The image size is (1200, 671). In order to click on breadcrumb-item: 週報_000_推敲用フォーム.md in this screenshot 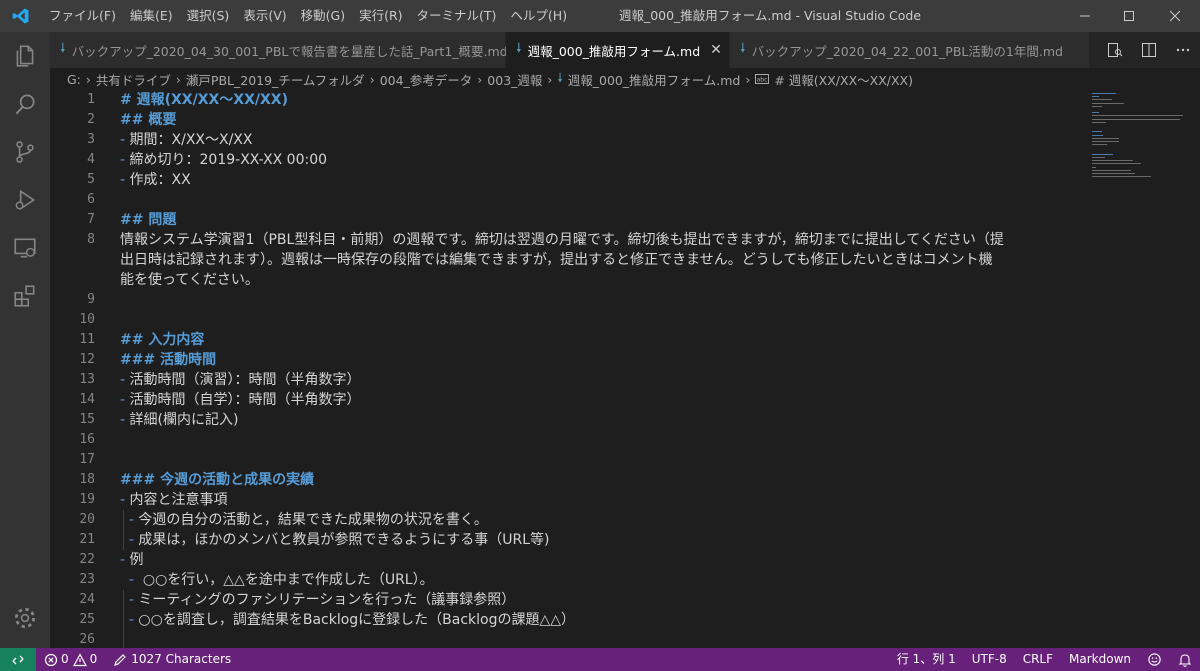, I will do `click(654, 79)`.